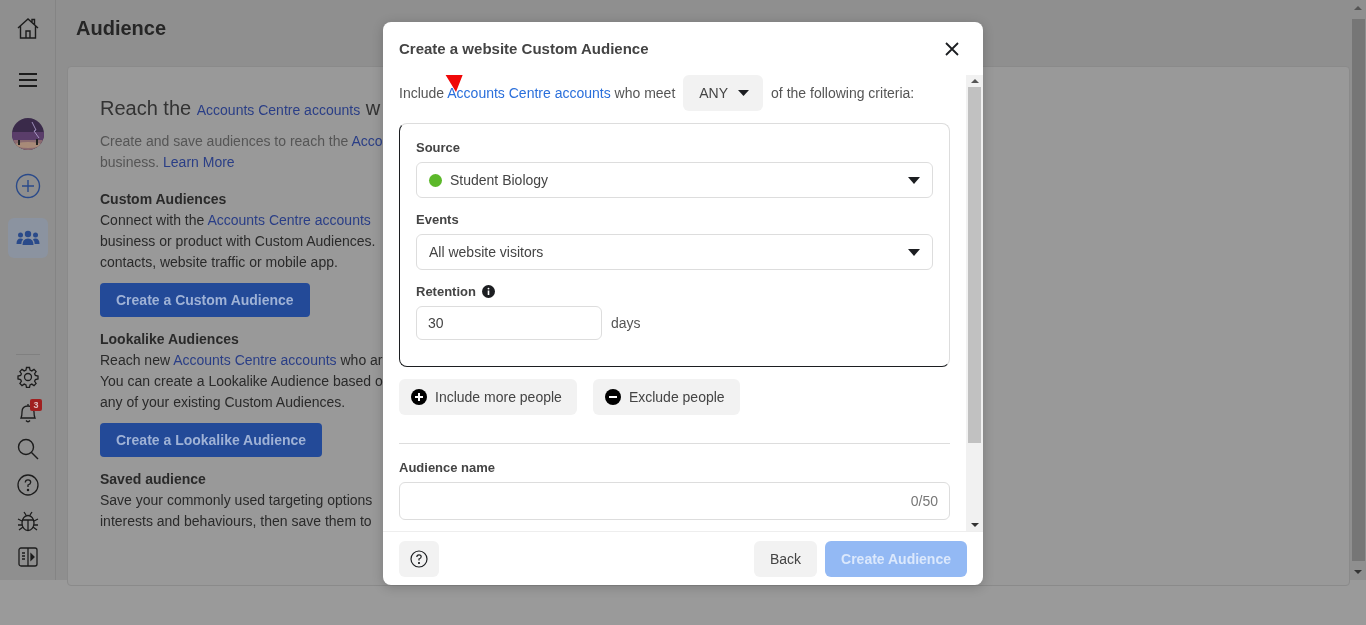  What do you see at coordinates (170, 339) in the screenshot?
I see `section-title: Lookalike Audiences` at bounding box center [170, 339].